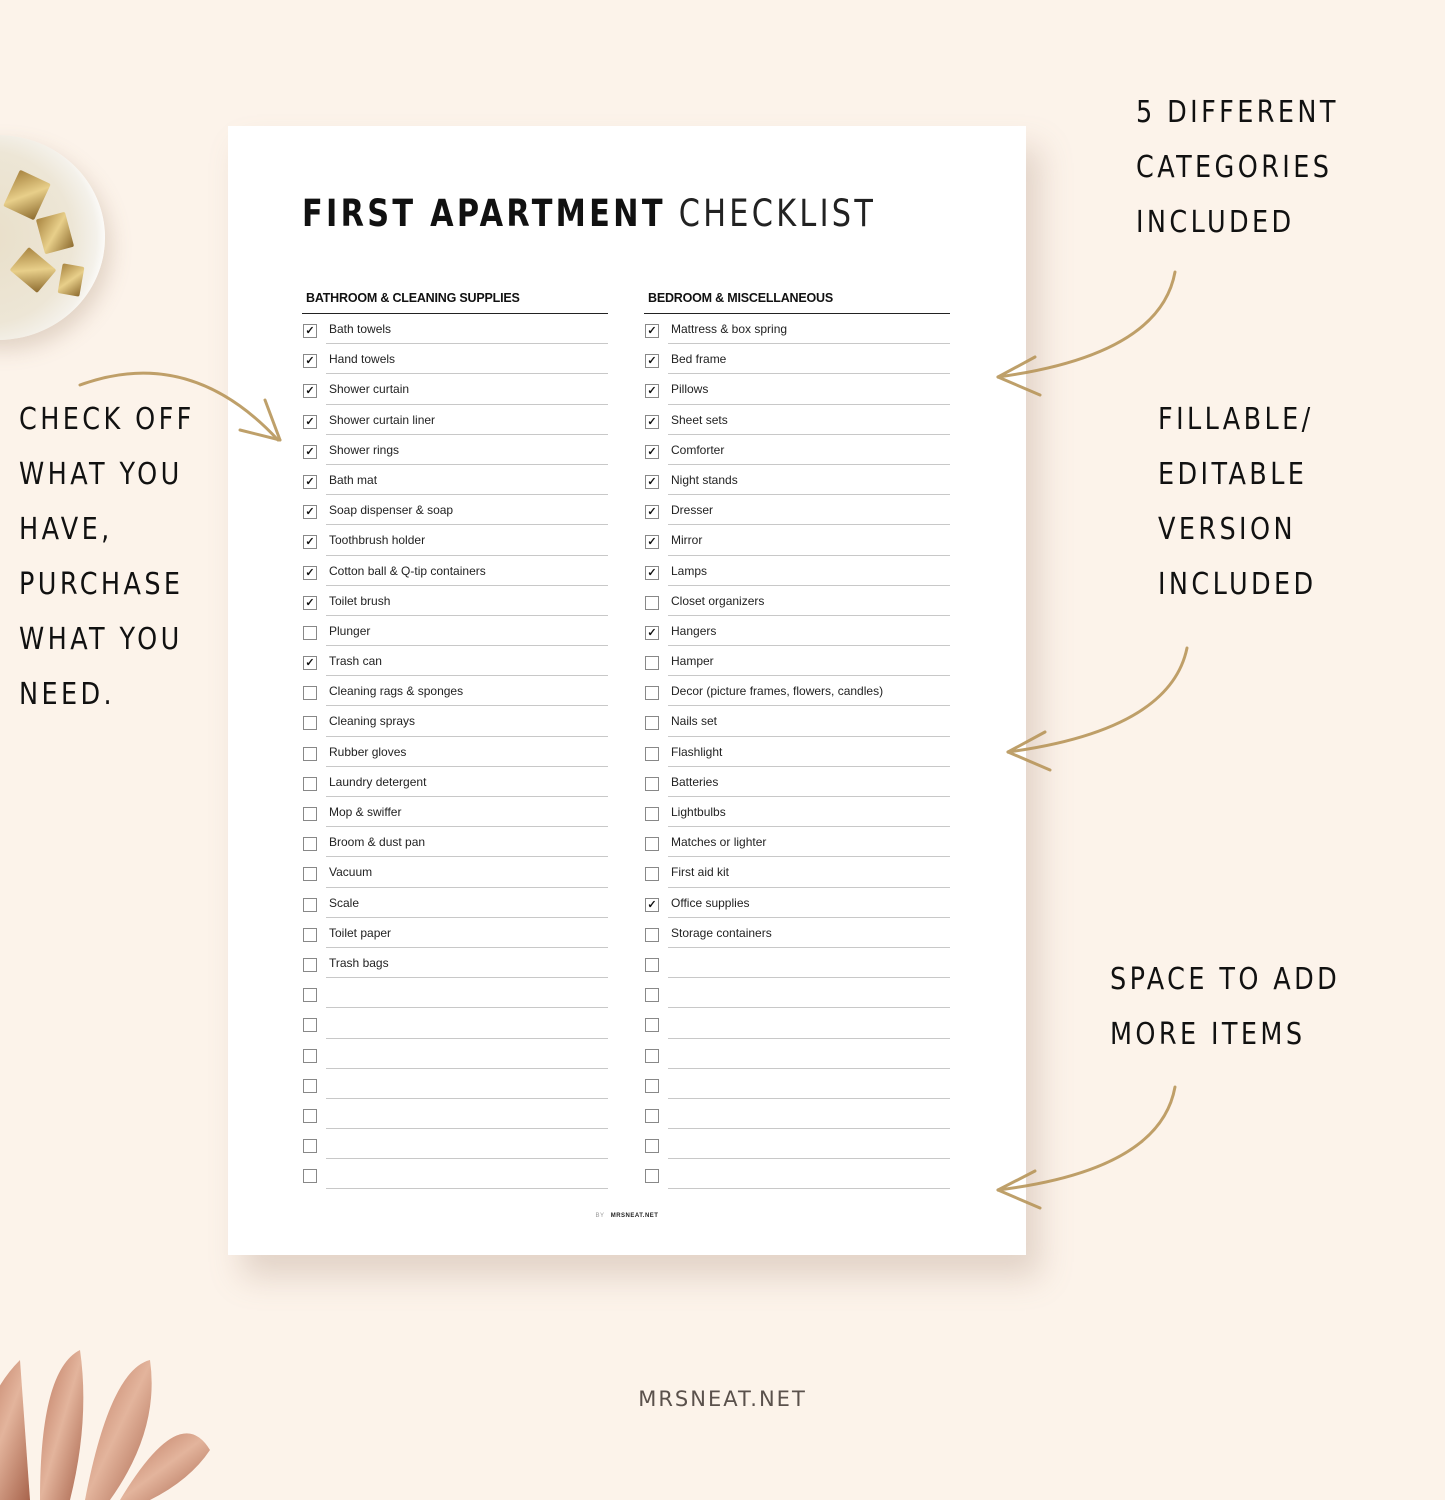  I want to click on gold-arrow-icon-left, so click(180, 406).